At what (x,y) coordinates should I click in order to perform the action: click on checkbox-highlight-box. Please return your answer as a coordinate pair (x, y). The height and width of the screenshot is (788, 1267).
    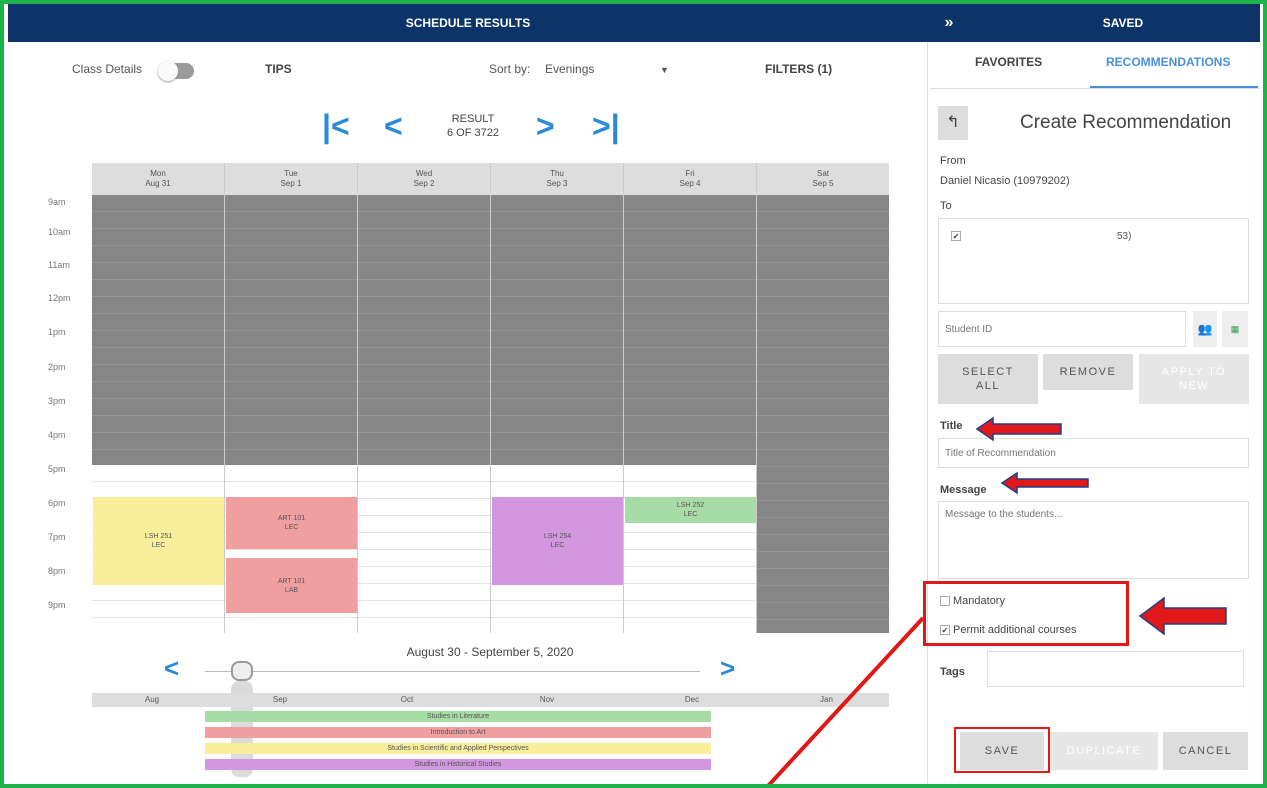
    Looking at the image, I should click on (1026, 613).